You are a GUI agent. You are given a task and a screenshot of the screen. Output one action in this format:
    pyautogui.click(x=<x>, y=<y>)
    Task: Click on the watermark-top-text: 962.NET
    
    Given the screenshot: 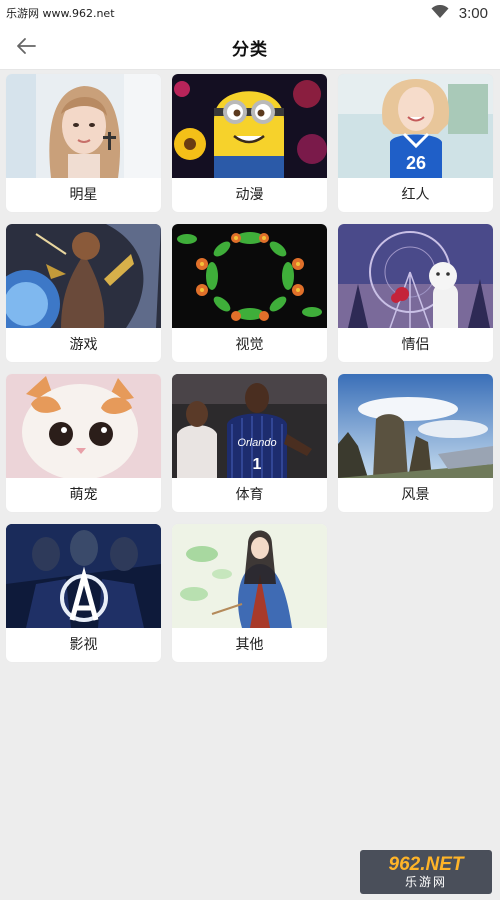 What is the action you would take?
    pyautogui.click(x=426, y=864)
    